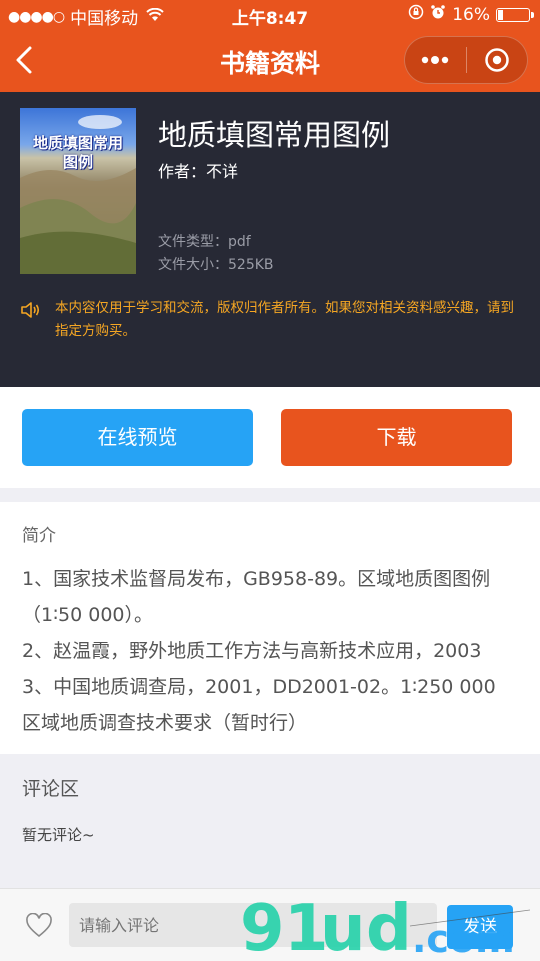 The image size is (540, 961). Describe the element at coordinates (39, 536) in the screenshot. I see `intro-label: 简介` at that location.